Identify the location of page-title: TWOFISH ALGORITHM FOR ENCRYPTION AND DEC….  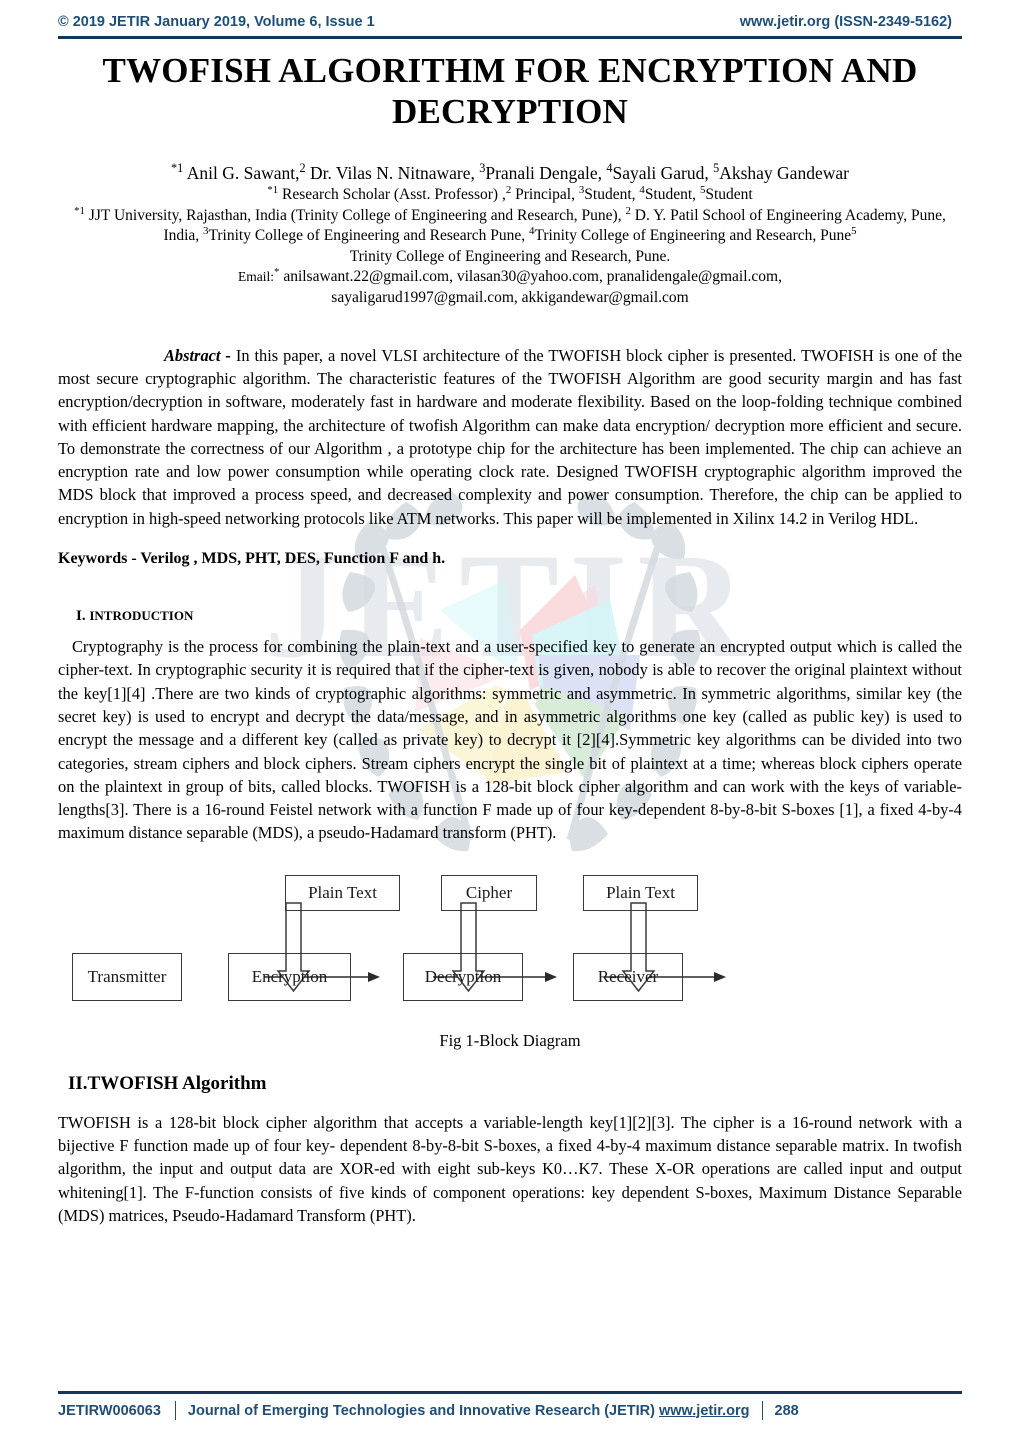
(510, 91).